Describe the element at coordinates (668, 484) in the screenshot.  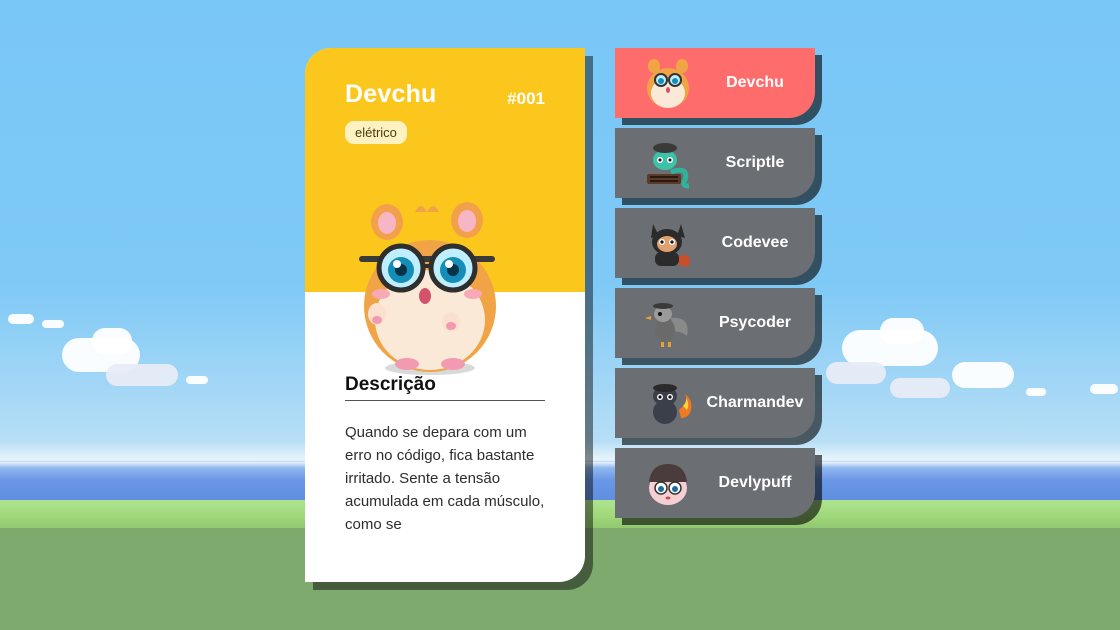
I see `puff-beanie-icon` at that location.